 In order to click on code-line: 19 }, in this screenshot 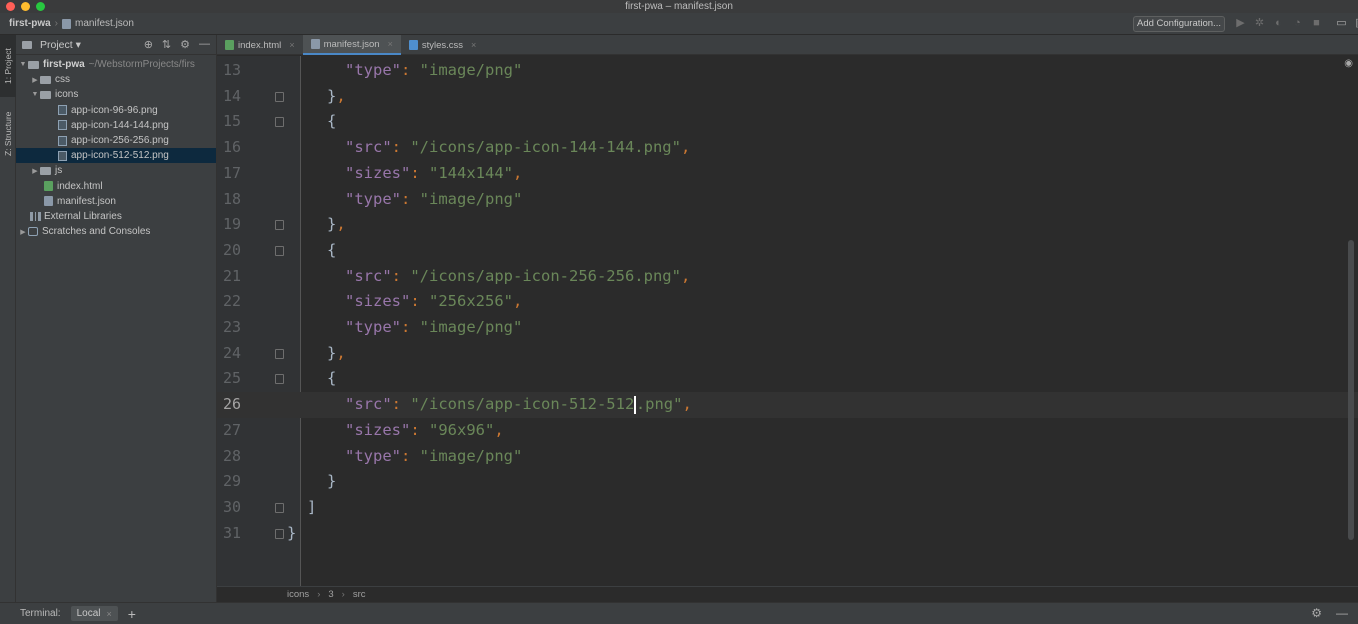, I will do `click(787, 225)`.